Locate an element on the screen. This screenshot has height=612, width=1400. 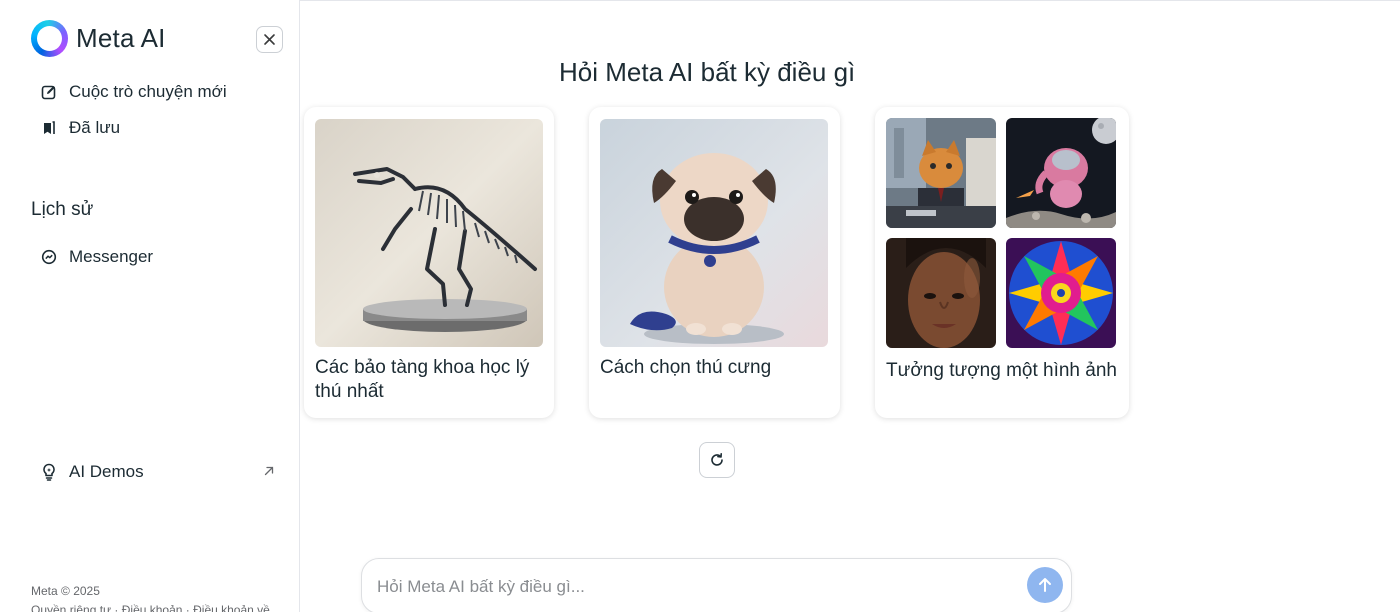
arrow-up-icon is located at coordinates (1045, 585).